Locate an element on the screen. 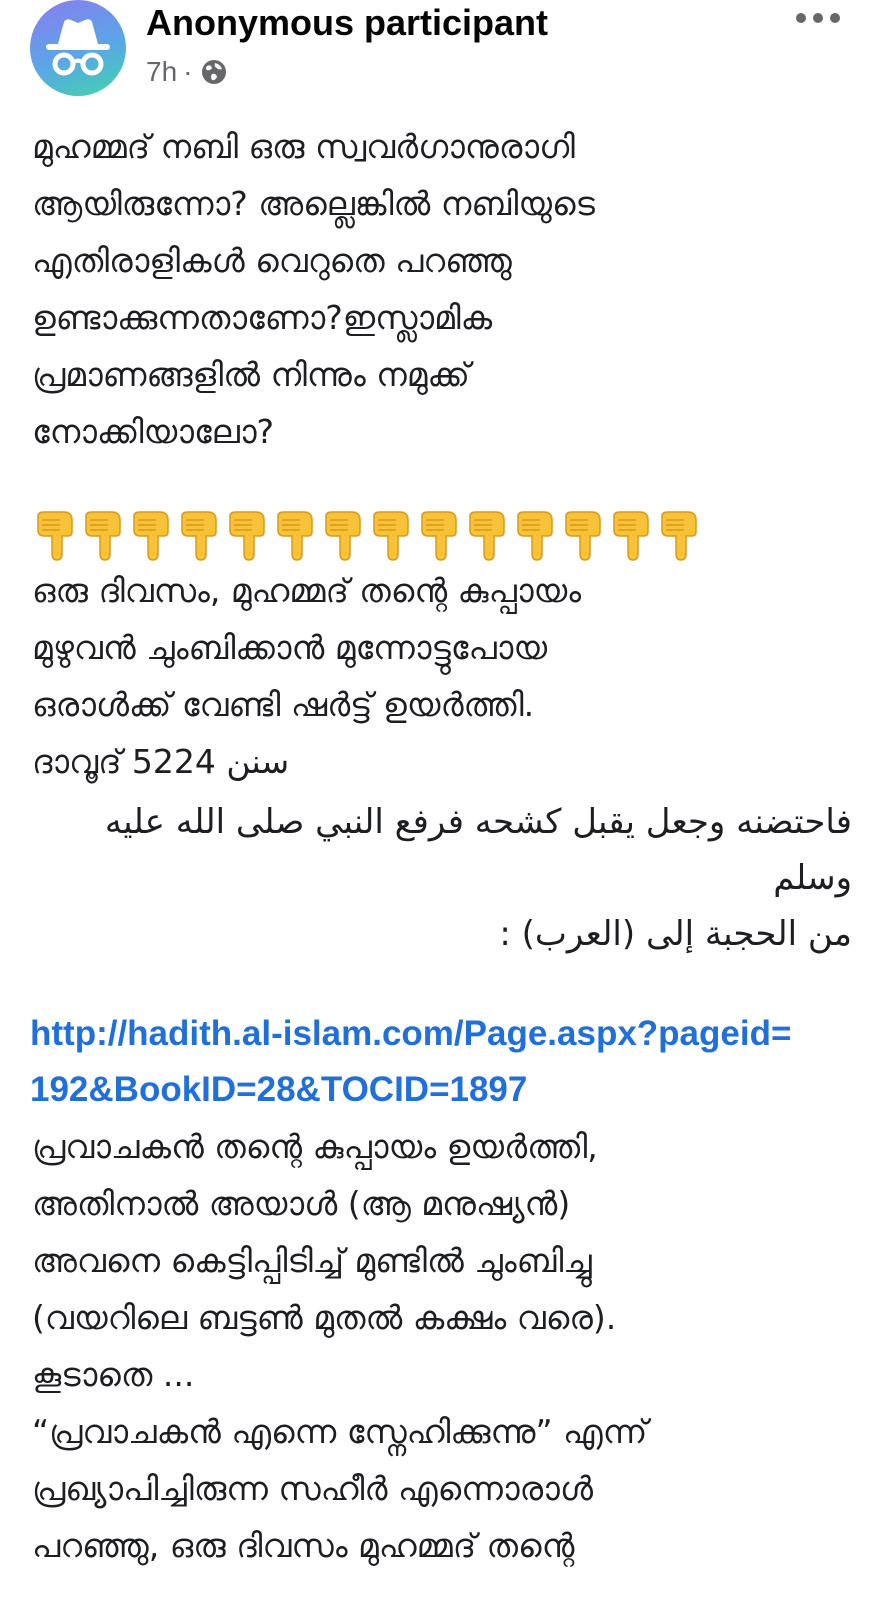 This screenshot has height=1600, width=883. arabic-line: وسلم is located at coordinates (812, 878).